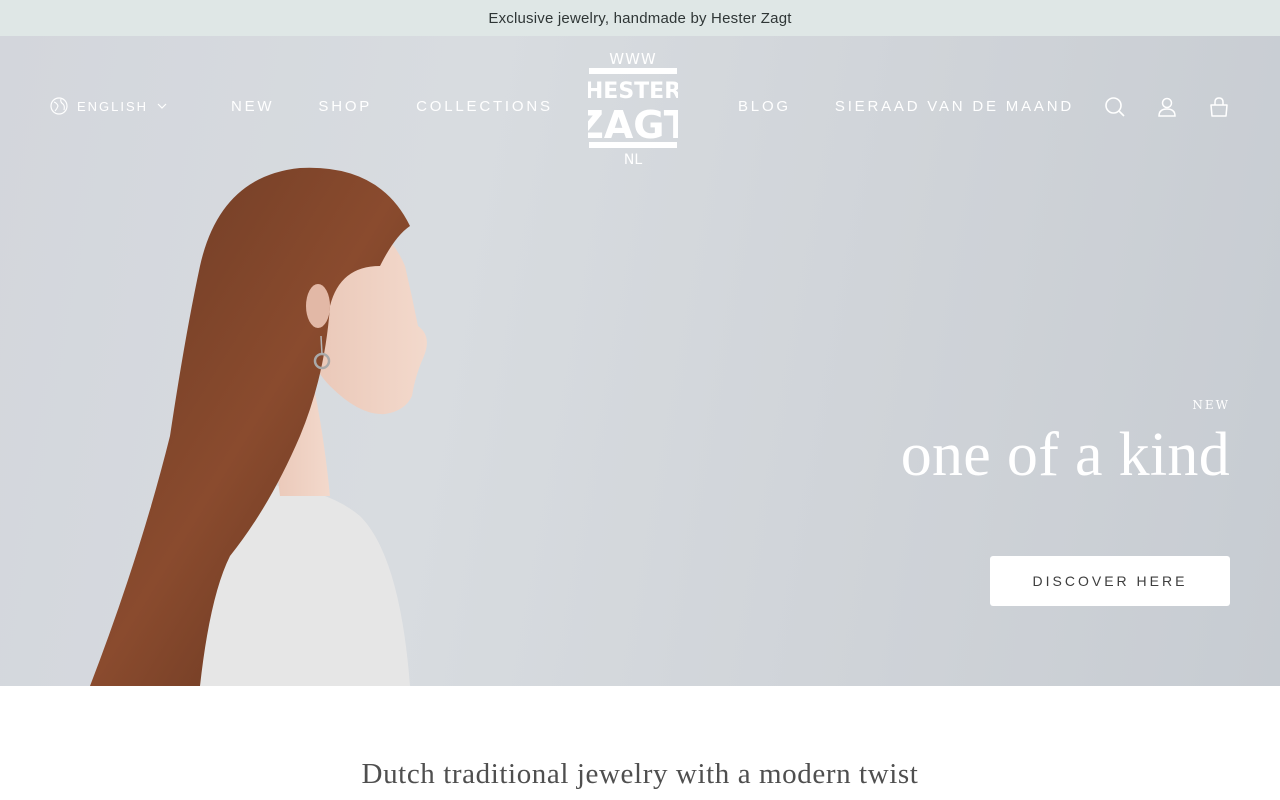 Image resolution: width=1280 pixels, height=800 pixels. Describe the element at coordinates (1211, 405) in the screenshot. I see `hero-eyebrow: NEW` at that location.